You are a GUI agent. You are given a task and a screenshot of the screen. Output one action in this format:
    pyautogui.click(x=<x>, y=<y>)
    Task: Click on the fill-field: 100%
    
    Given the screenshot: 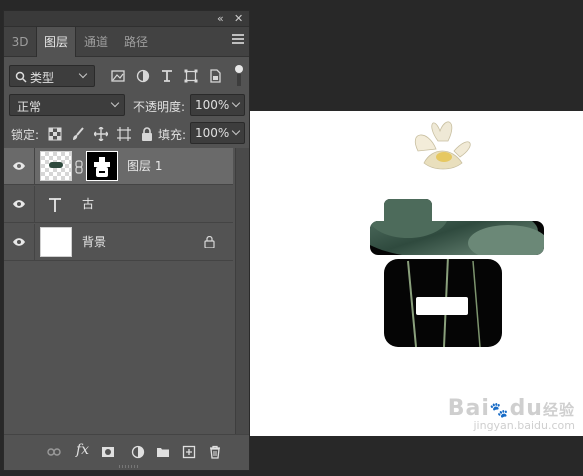 What is the action you would take?
    pyautogui.click(x=217, y=133)
    